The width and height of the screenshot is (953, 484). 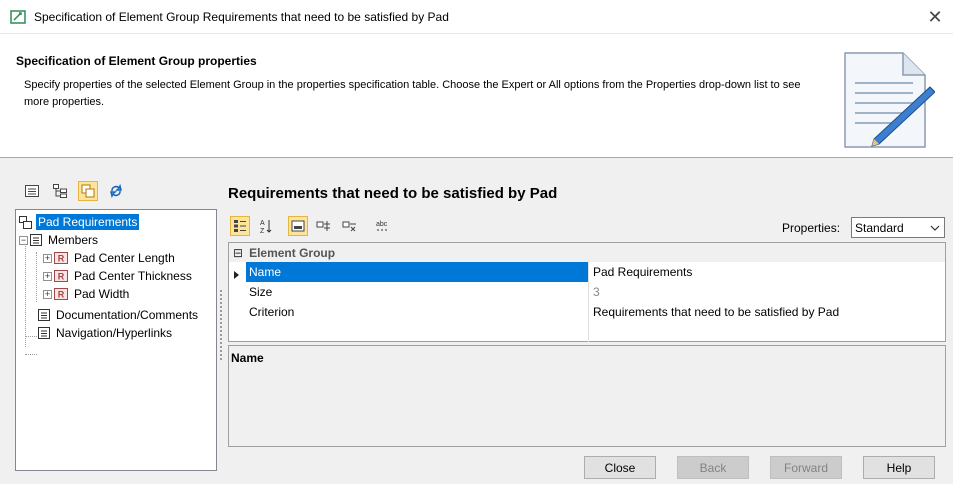 I want to click on description-title: Name, so click(x=247, y=358).